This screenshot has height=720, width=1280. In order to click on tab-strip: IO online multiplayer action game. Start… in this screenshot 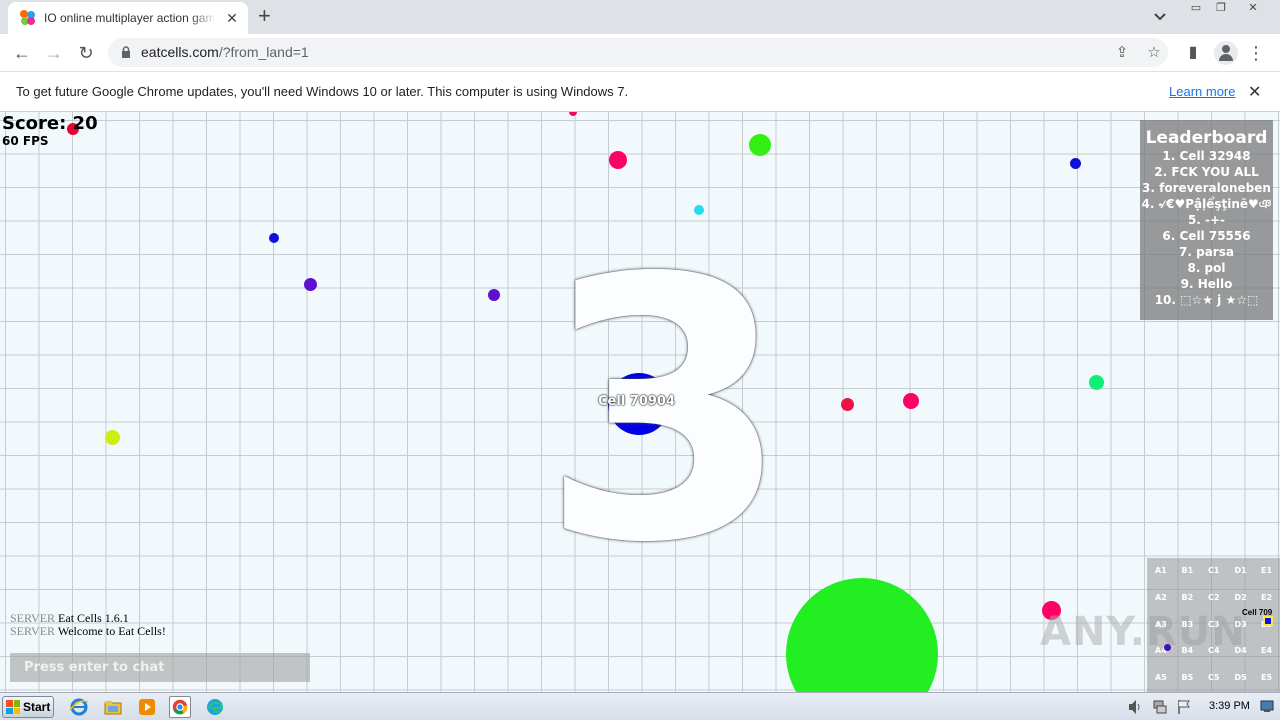, I will do `click(640, 17)`.